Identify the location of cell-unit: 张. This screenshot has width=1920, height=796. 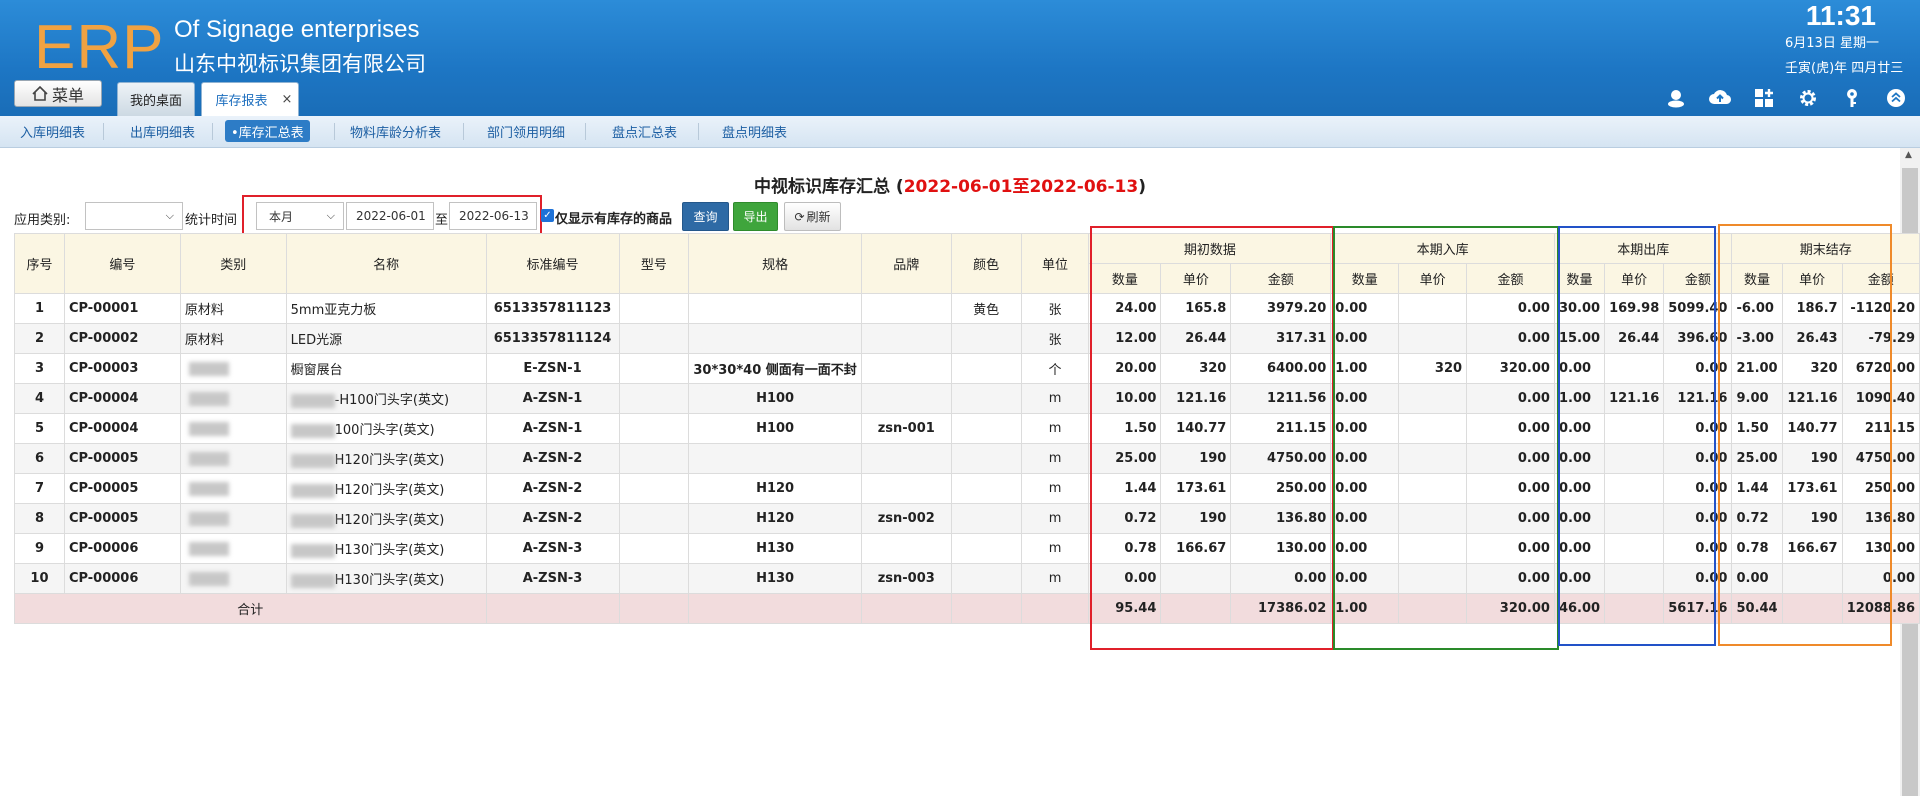
(1055, 308).